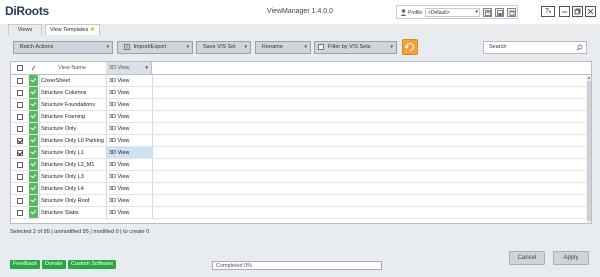  What do you see at coordinates (299, 117) in the screenshot?
I see `table-row: Structure Framing 3D View` at bounding box center [299, 117].